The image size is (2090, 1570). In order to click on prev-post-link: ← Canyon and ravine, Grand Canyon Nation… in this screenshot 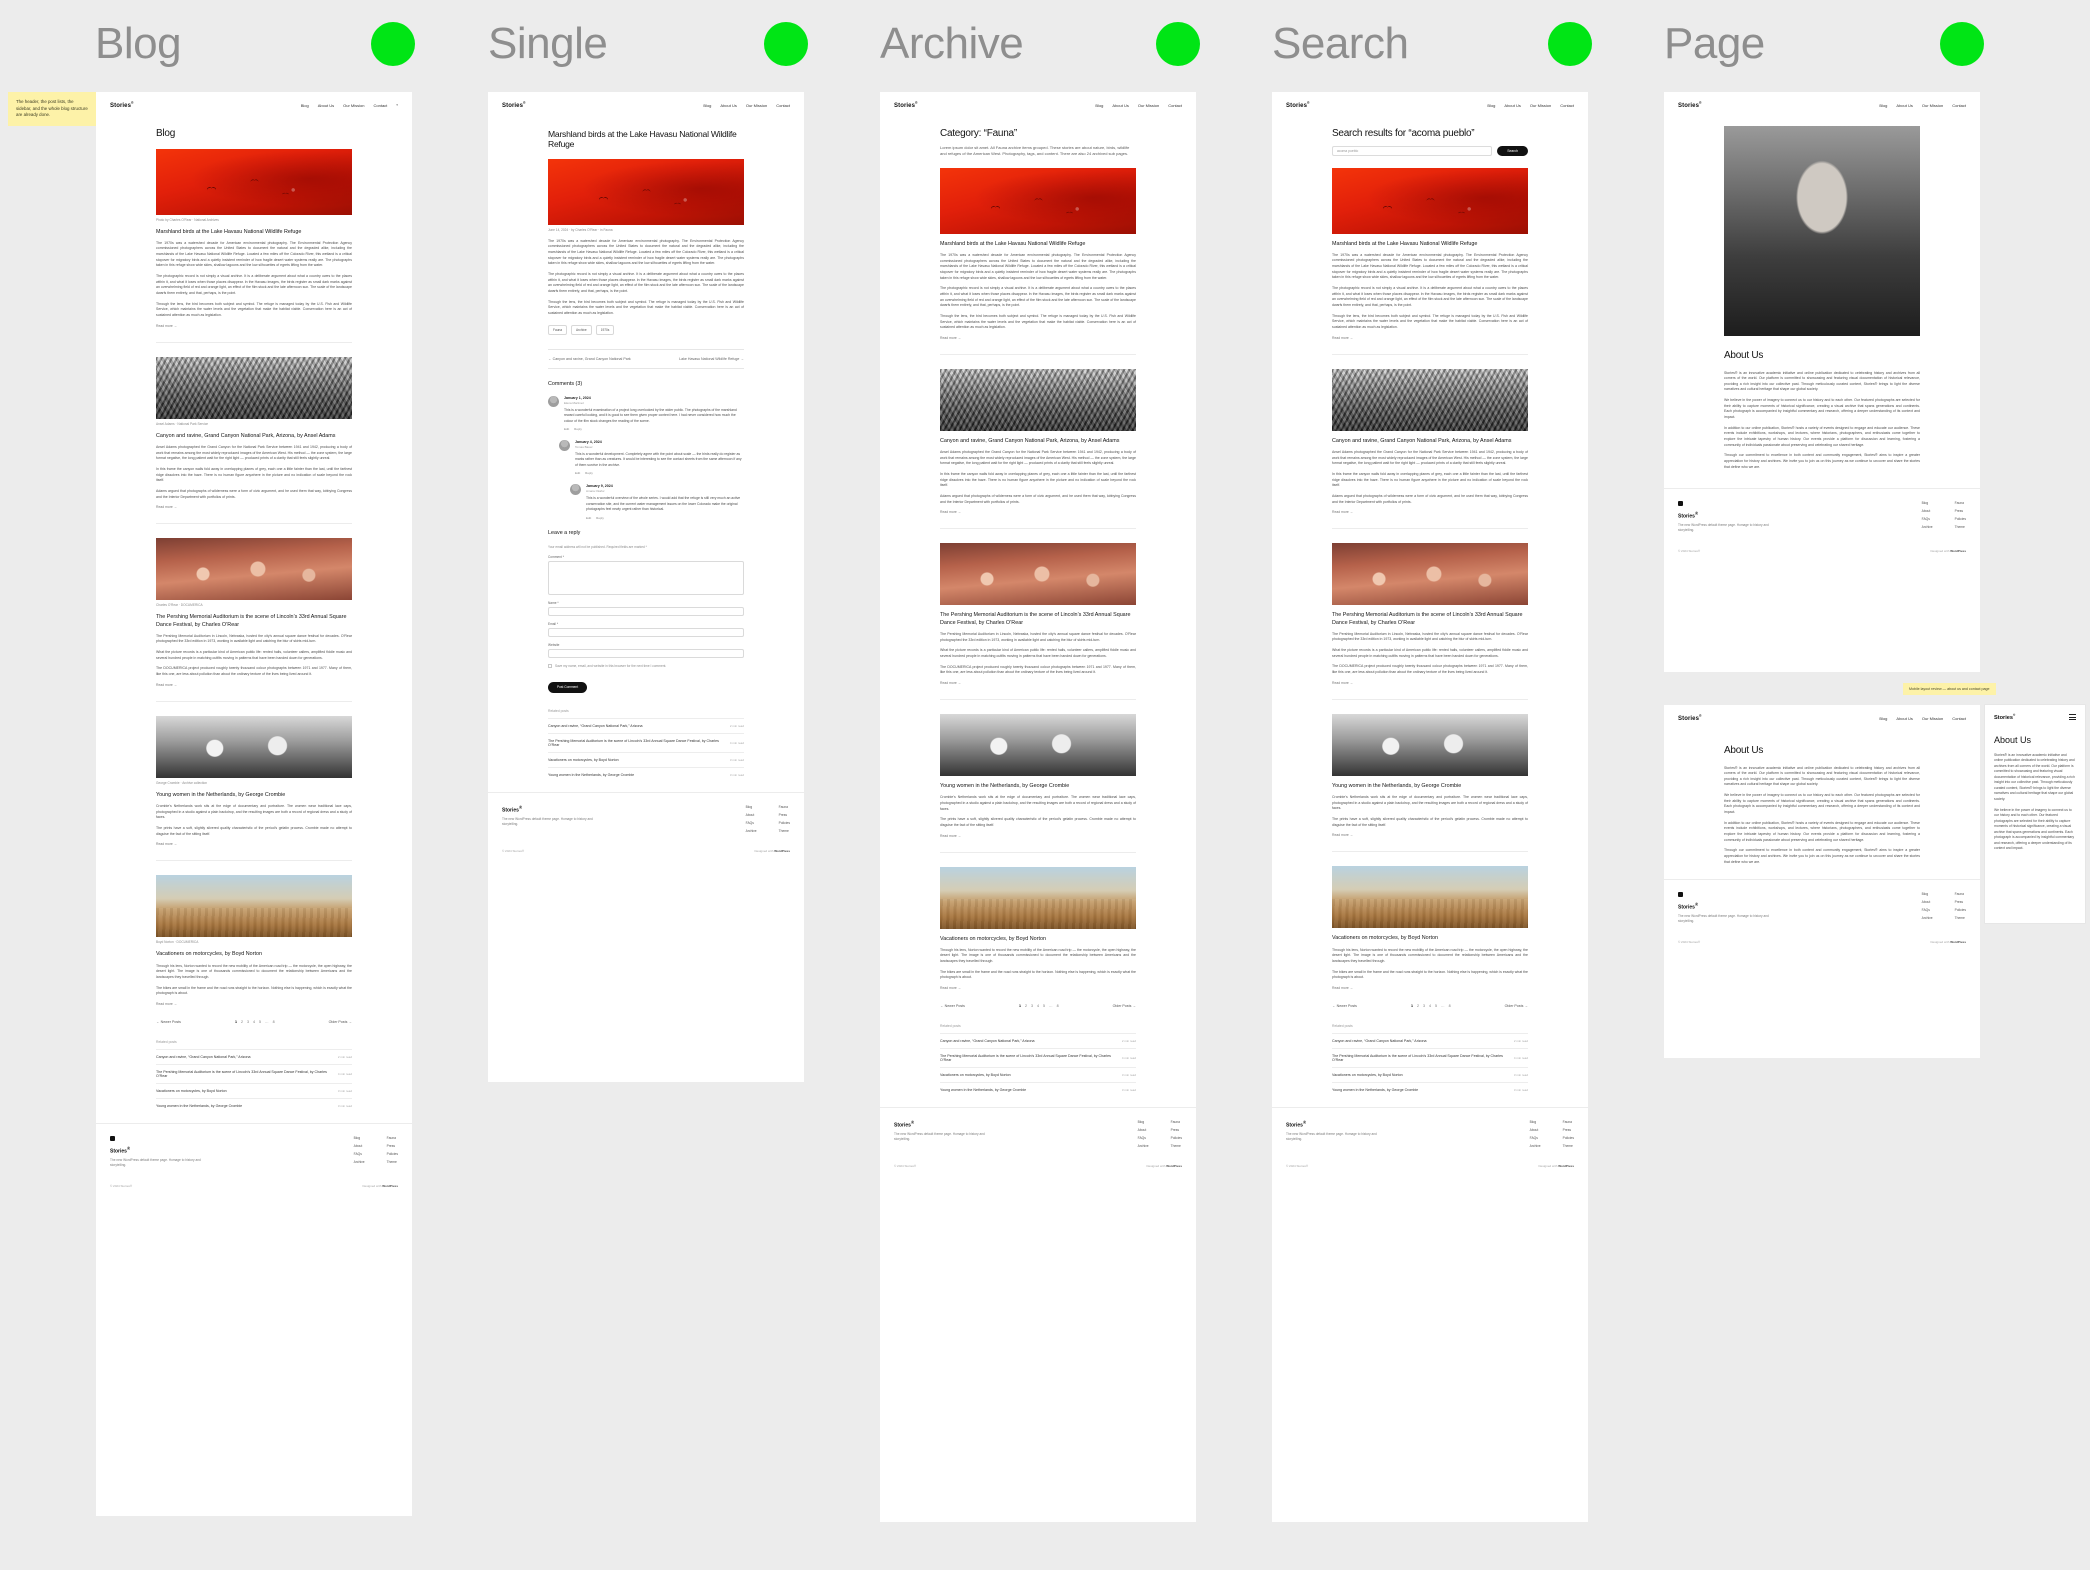, I will do `click(589, 359)`.